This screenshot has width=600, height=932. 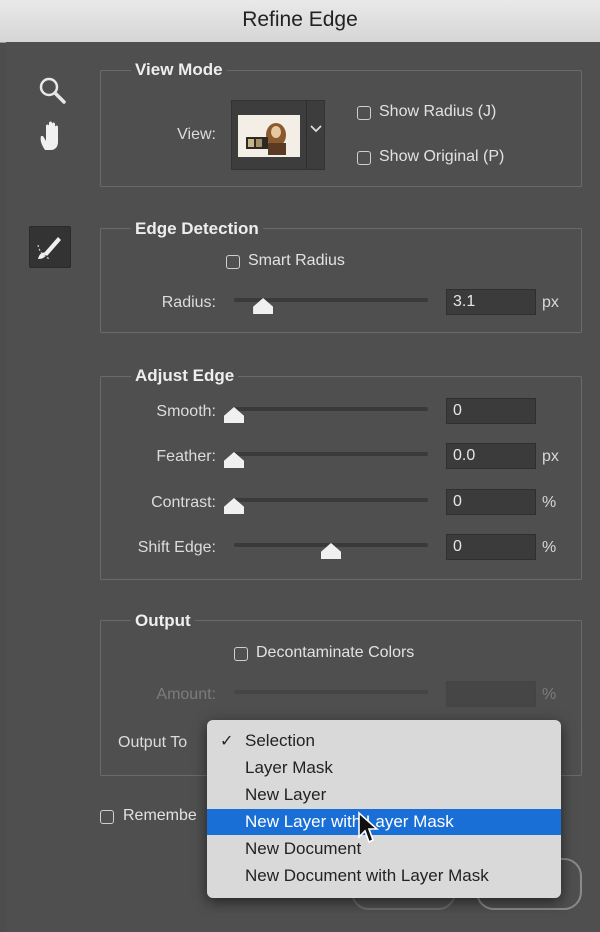 What do you see at coordinates (491, 547) in the screenshot?
I see `shift-edge-field: 0` at bounding box center [491, 547].